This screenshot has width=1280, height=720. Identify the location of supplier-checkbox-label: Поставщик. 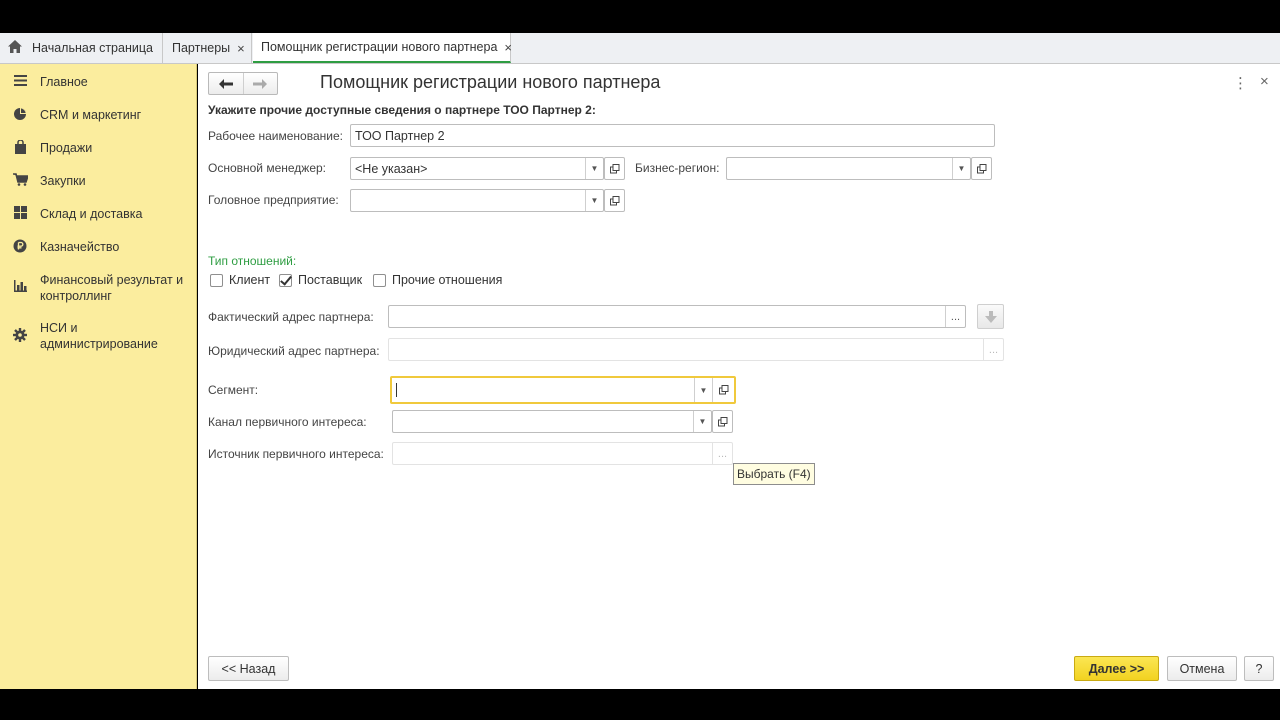
(330, 280).